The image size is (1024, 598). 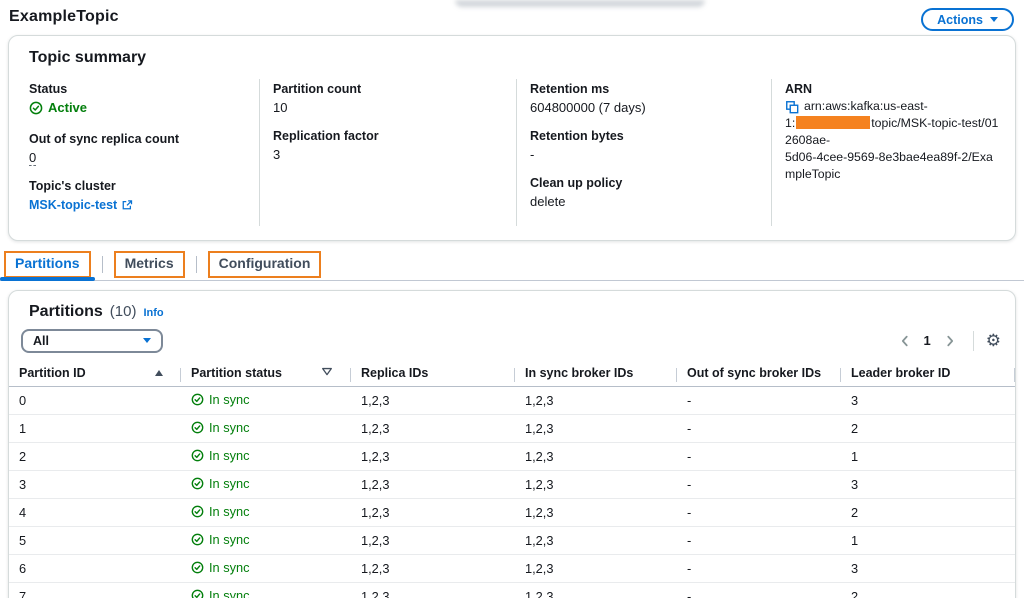 What do you see at coordinates (136, 196) in the screenshot?
I see `field-topics-cluster: Topic's cluster MSK-topic-test` at bounding box center [136, 196].